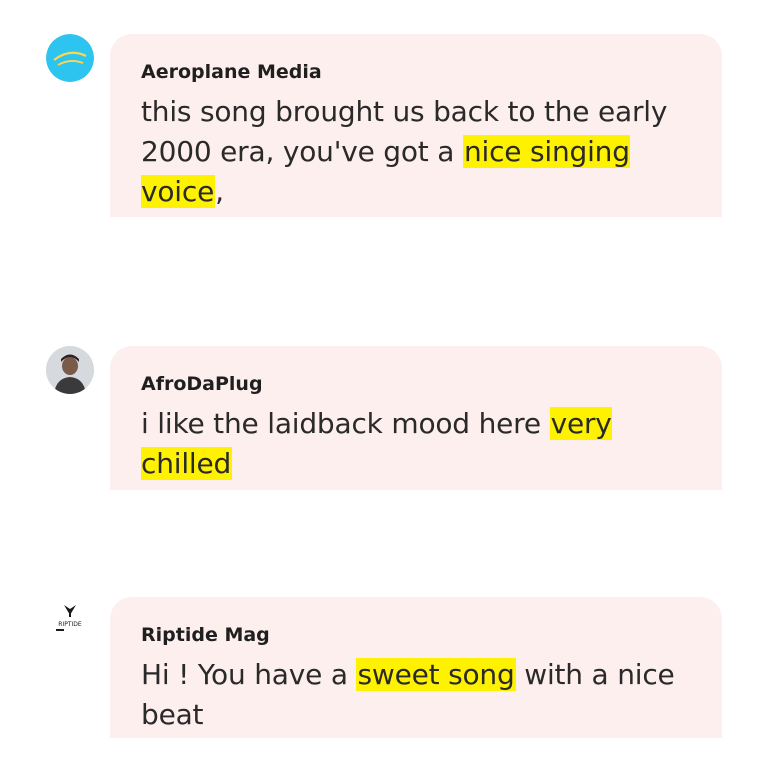 This screenshot has width=768, height=768. I want to click on riptide-logo-text: RIPTIDE, so click(70, 624).